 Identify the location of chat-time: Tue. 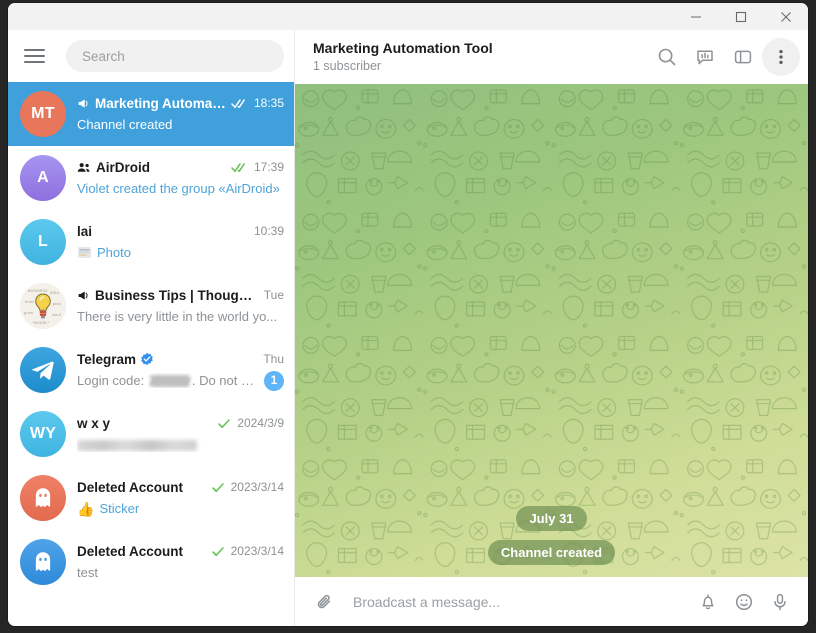
(273, 295).